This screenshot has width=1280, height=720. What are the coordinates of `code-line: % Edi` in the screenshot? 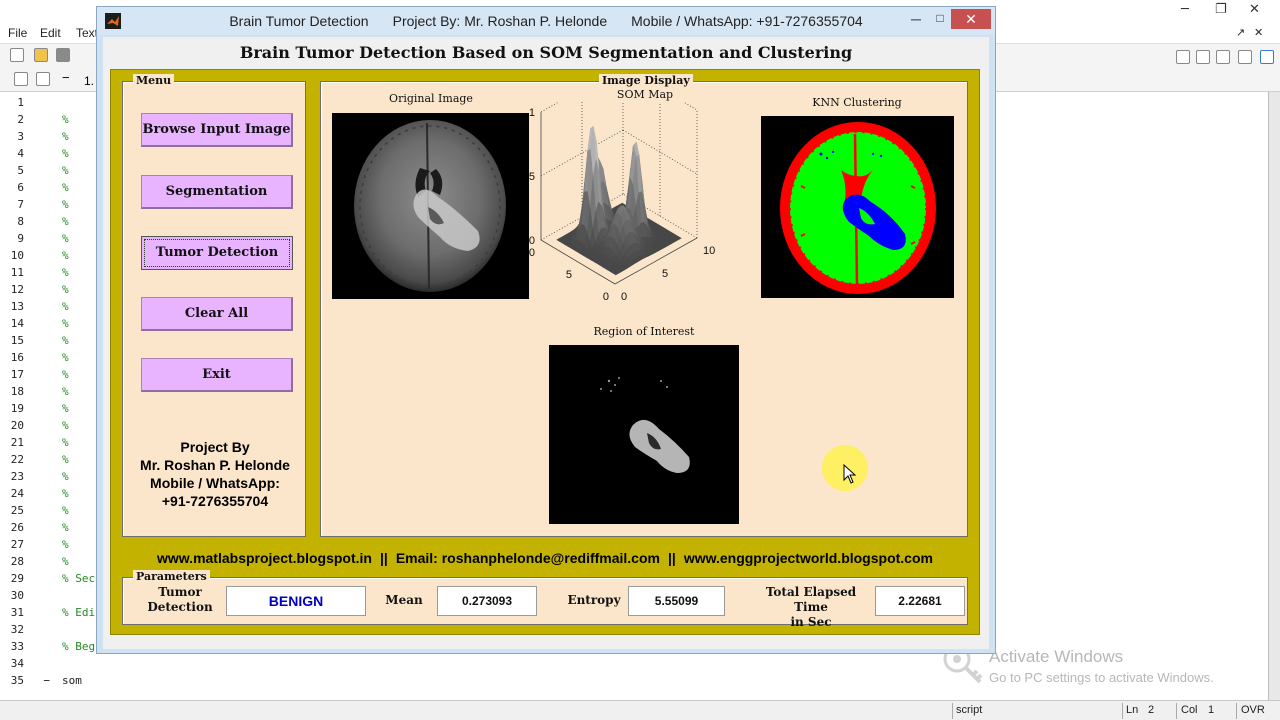 It's located at (78, 612).